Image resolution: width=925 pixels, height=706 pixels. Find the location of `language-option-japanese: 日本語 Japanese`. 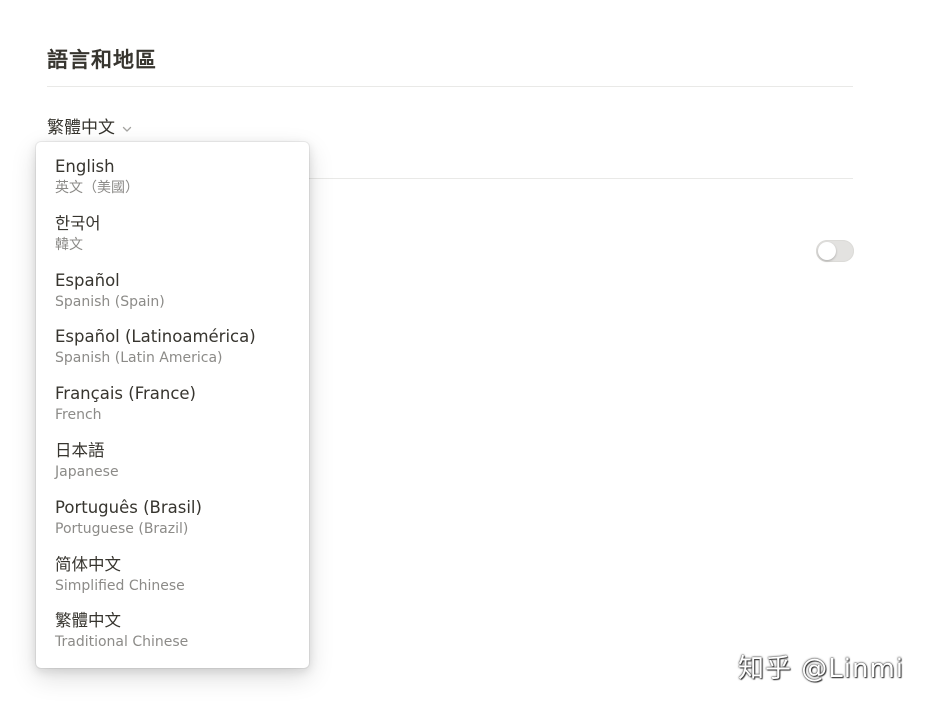

language-option-japanese: 日本語 Japanese is located at coordinates (172, 468).